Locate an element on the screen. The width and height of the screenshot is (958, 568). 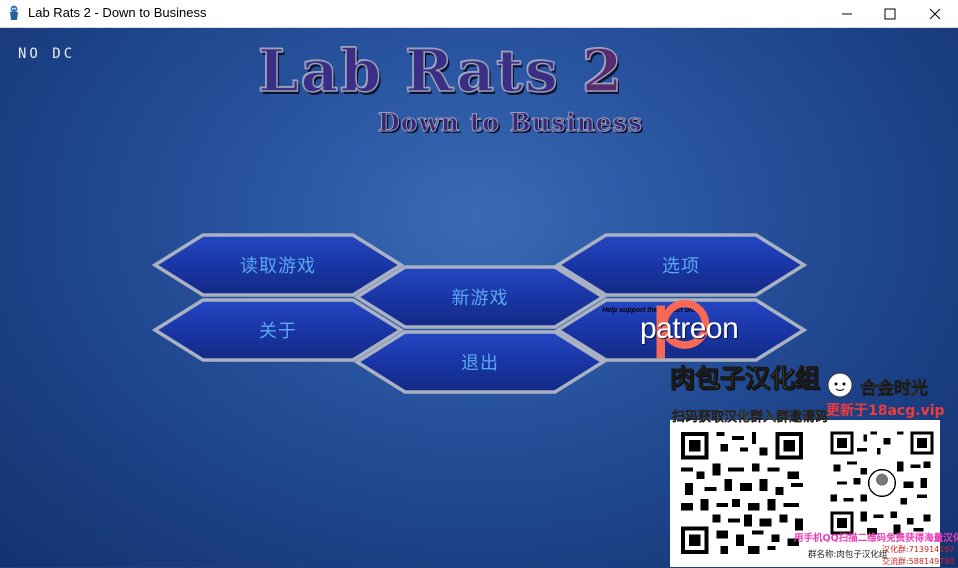
patreon-wordmark: patreon is located at coordinates (689, 328).